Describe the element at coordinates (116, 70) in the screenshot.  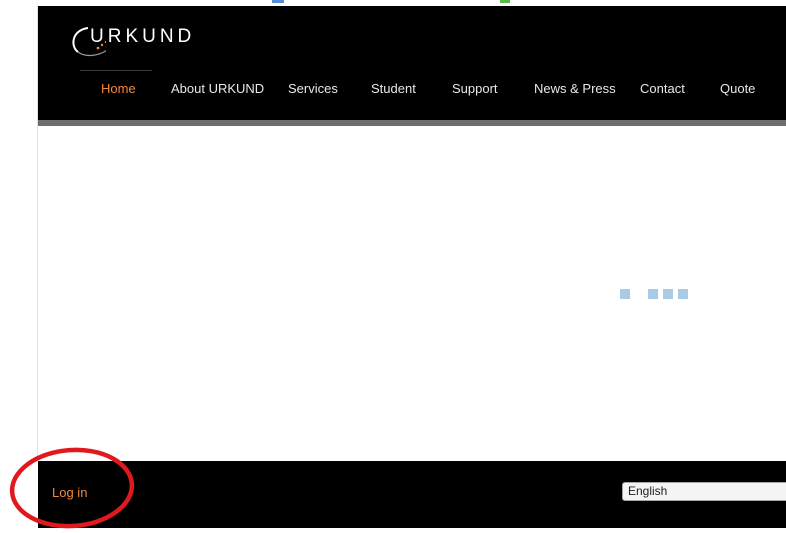
I see `logo-divider` at that location.